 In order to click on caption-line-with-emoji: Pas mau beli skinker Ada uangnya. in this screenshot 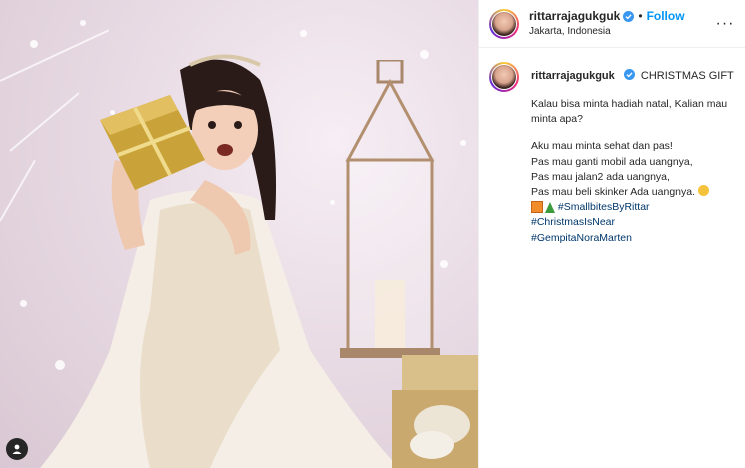, I will do `click(633, 192)`.